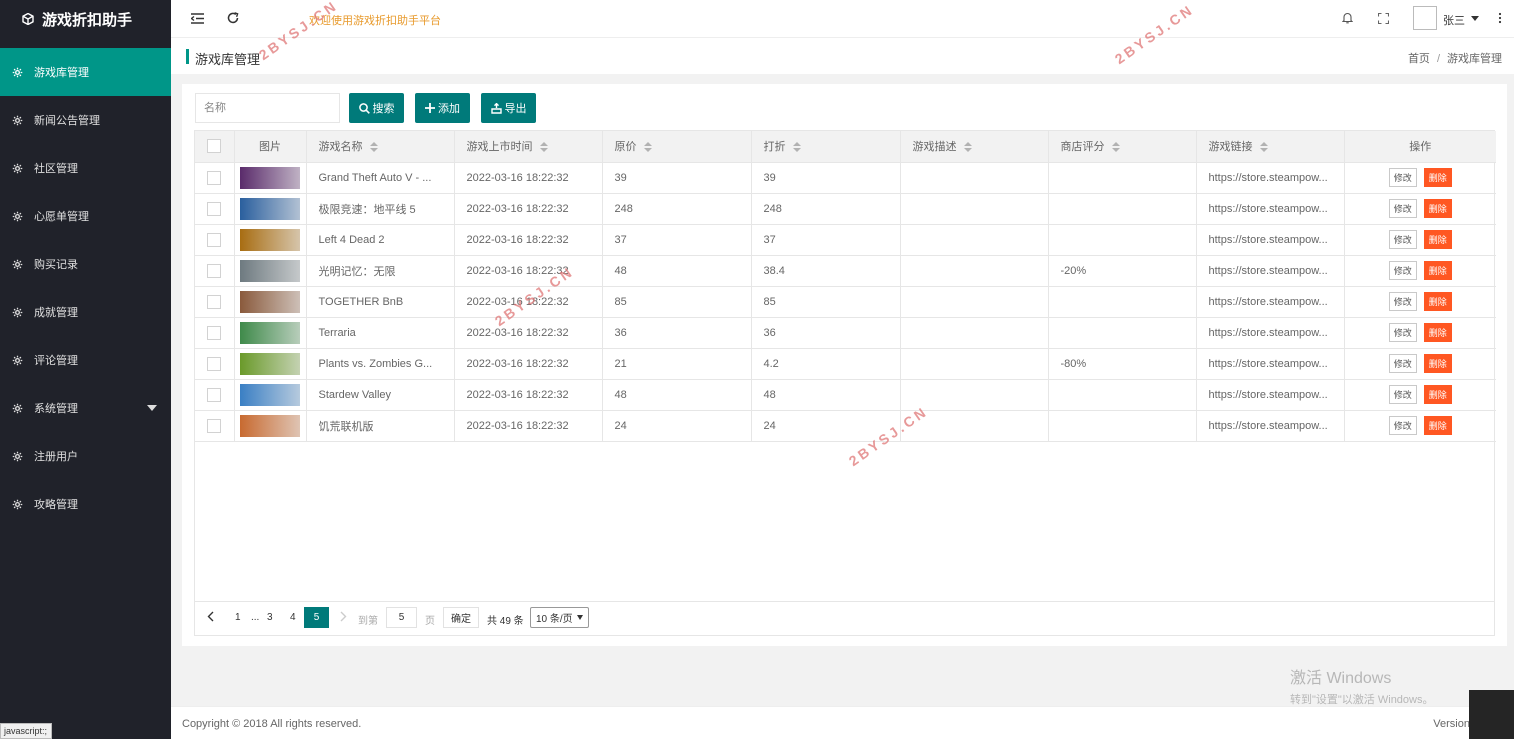 This screenshot has height=739, width=1514. I want to click on sidebar-item: 成就管理, so click(85, 312).